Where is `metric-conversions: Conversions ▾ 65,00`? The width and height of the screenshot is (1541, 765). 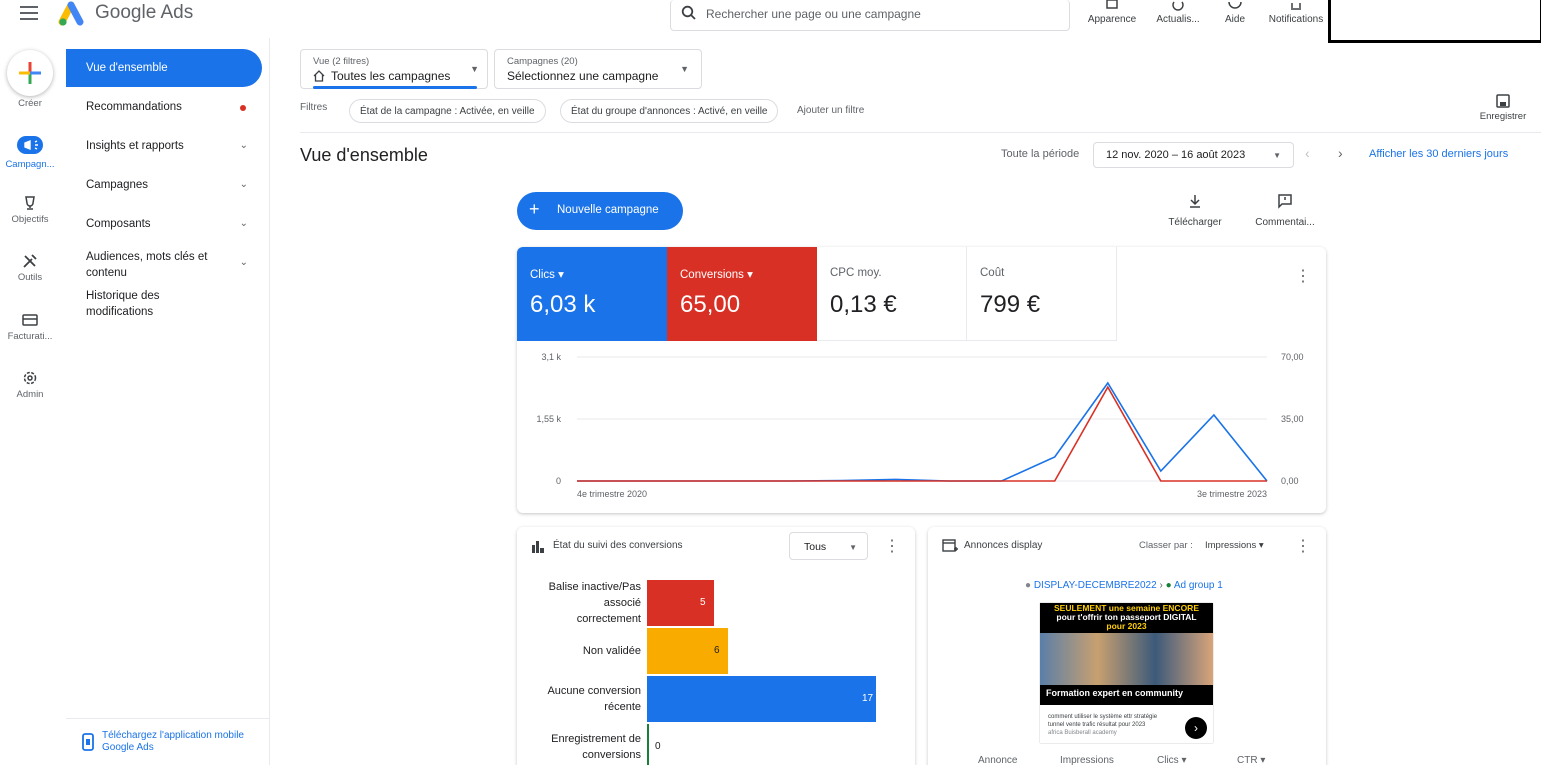
metric-conversions: Conversions ▾ 65,00 is located at coordinates (742, 294).